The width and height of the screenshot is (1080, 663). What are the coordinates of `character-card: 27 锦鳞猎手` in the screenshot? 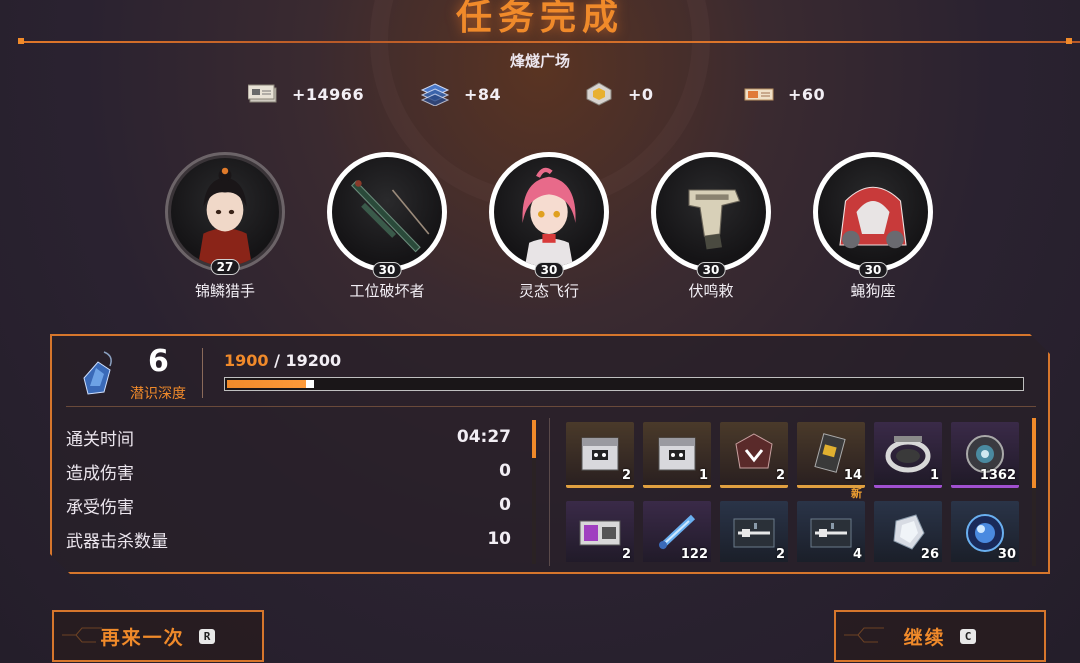 It's located at (225, 226).